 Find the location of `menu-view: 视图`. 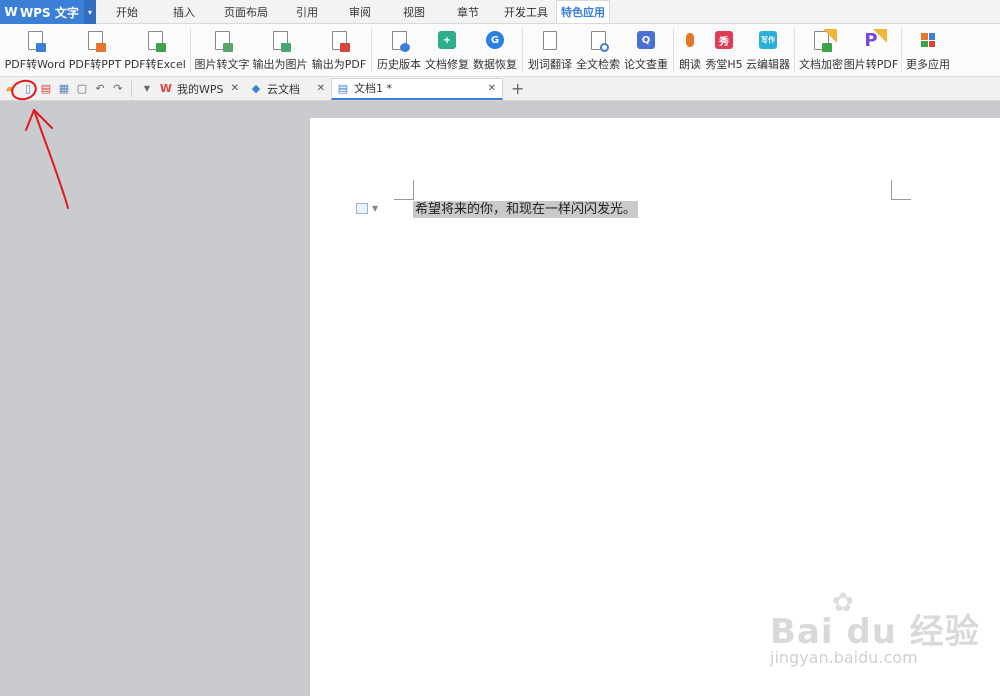

menu-view: 视图 is located at coordinates (414, 11).